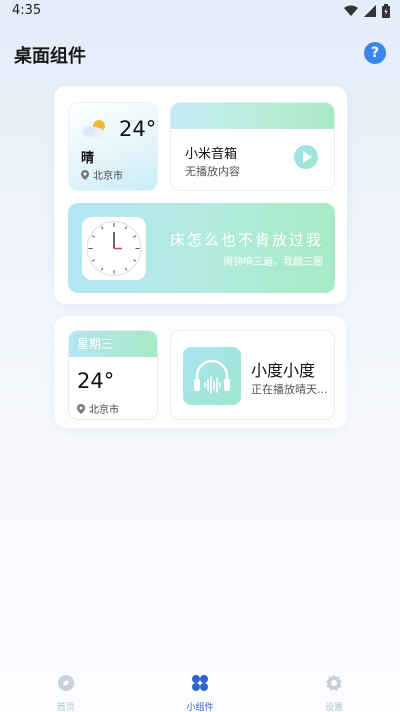 The width and height of the screenshot is (400, 712). I want to click on status-icons, so click(367, 11).